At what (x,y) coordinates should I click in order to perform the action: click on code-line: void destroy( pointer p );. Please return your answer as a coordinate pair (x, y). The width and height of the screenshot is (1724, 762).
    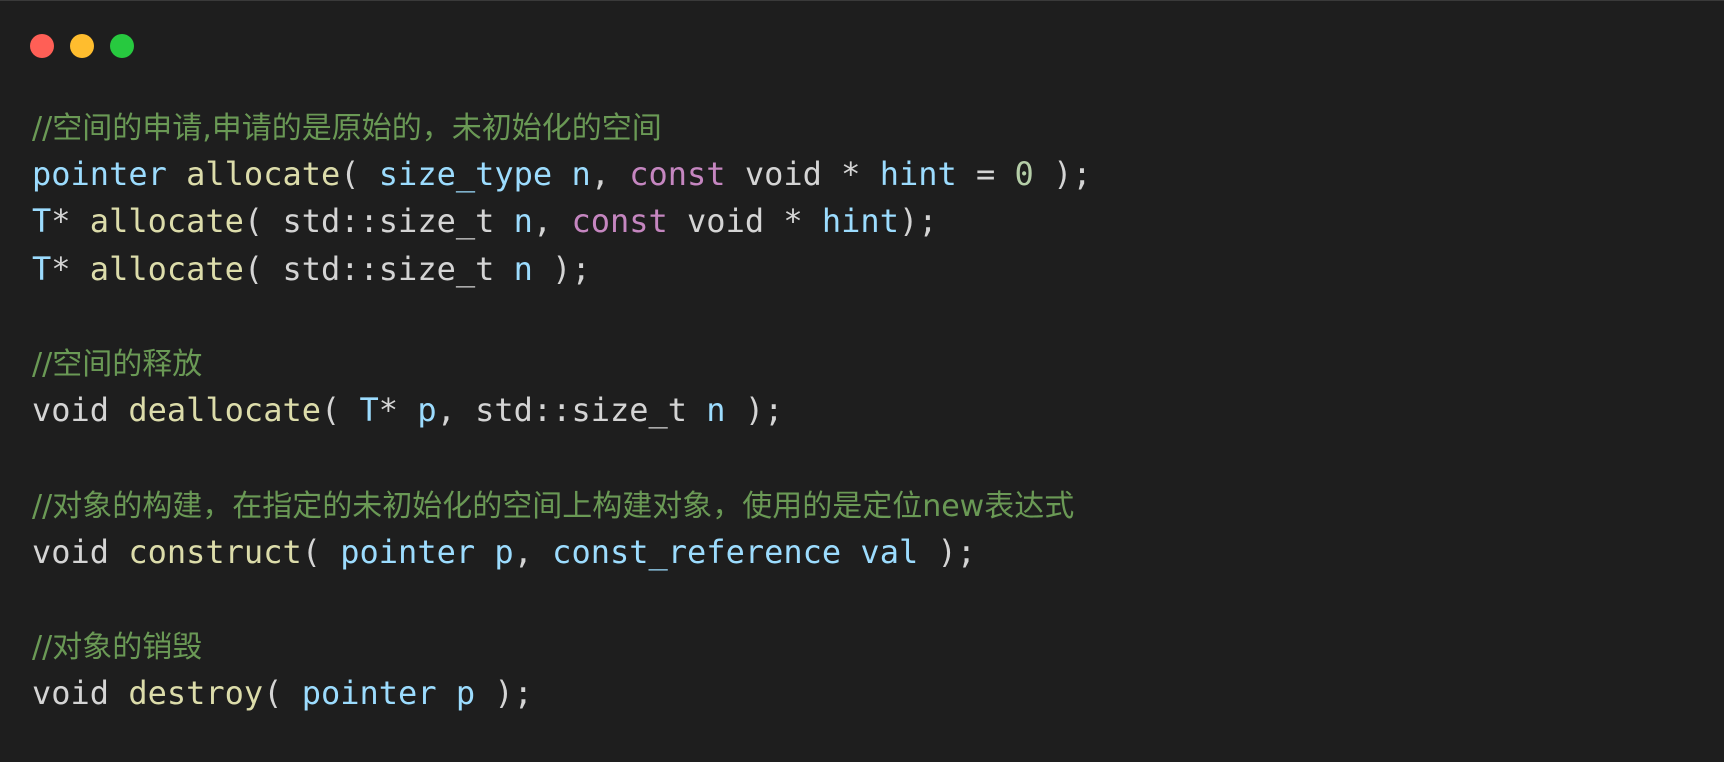
    Looking at the image, I should click on (562, 693).